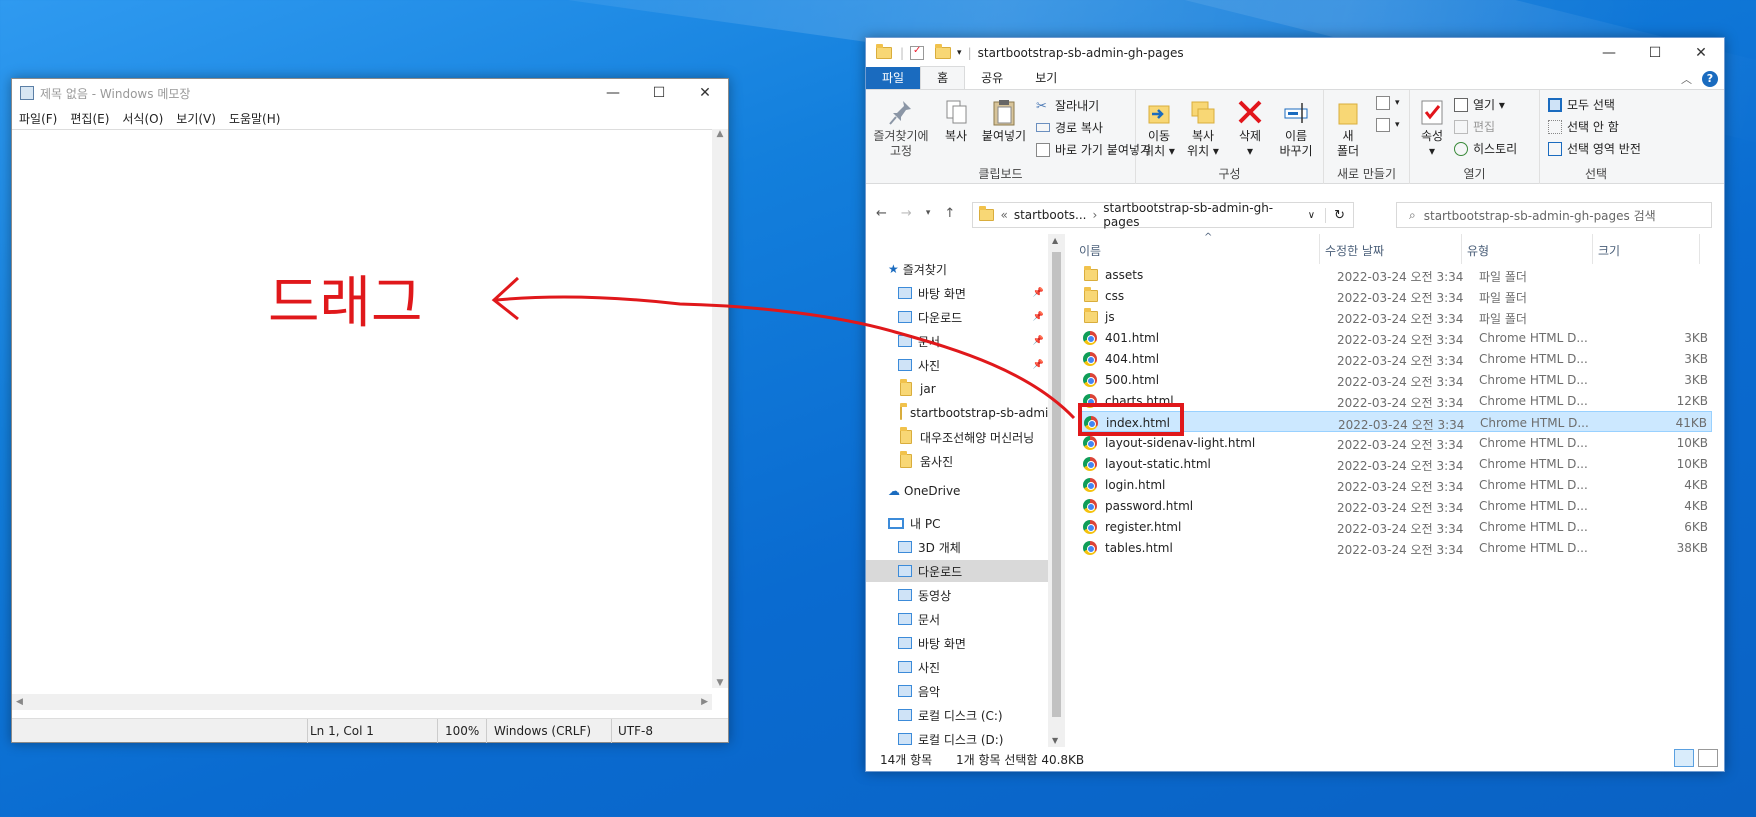 The width and height of the screenshot is (1756, 817). I want to click on copy-to-button: 복사 위치 ▾, so click(1203, 128).